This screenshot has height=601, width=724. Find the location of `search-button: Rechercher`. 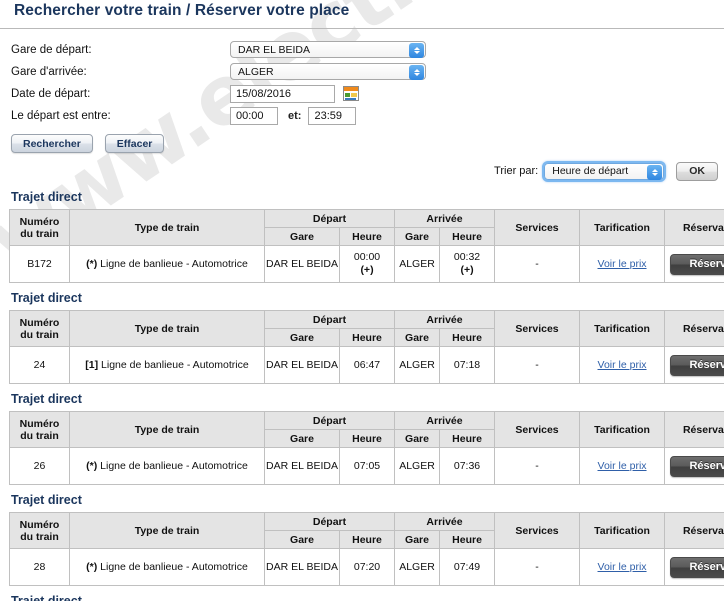

search-button: Rechercher is located at coordinates (52, 143).